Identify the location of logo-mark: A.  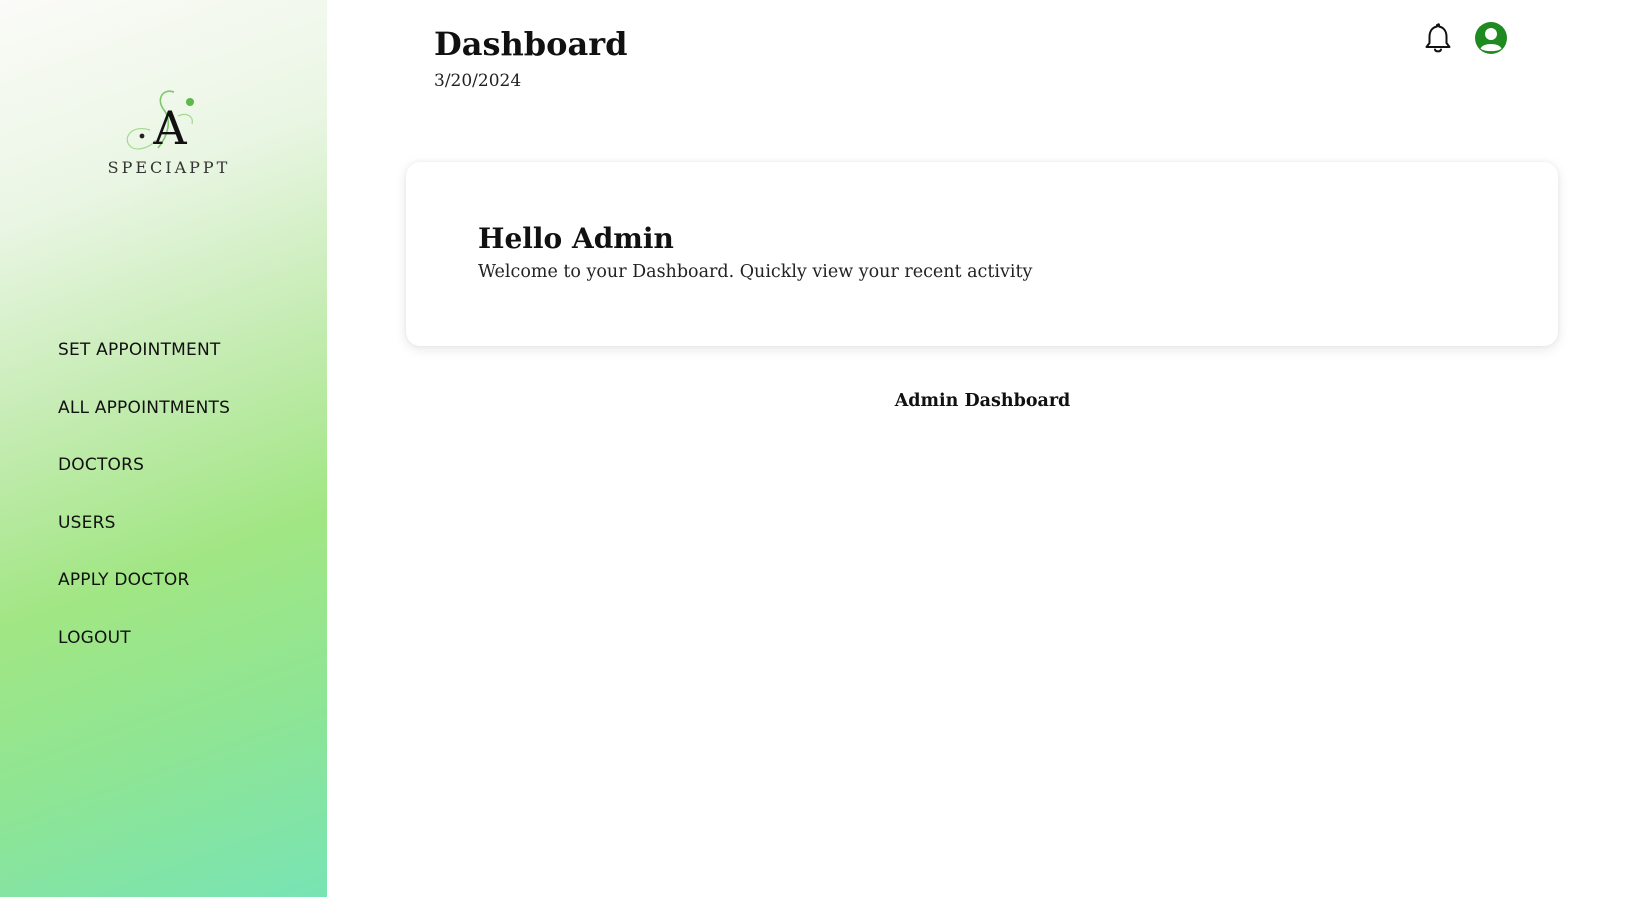
(160, 122).